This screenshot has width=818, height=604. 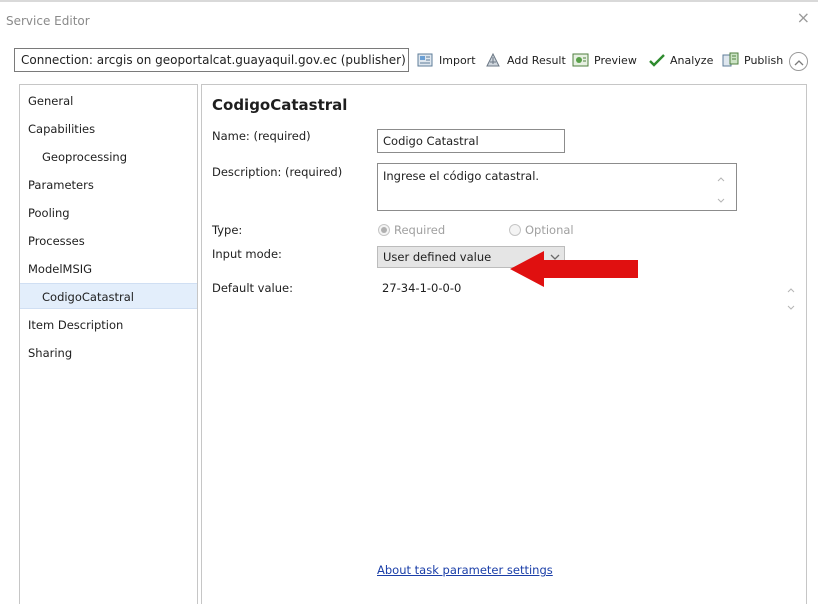 What do you see at coordinates (791, 308) in the screenshot?
I see `default-scroll-down-icon` at bounding box center [791, 308].